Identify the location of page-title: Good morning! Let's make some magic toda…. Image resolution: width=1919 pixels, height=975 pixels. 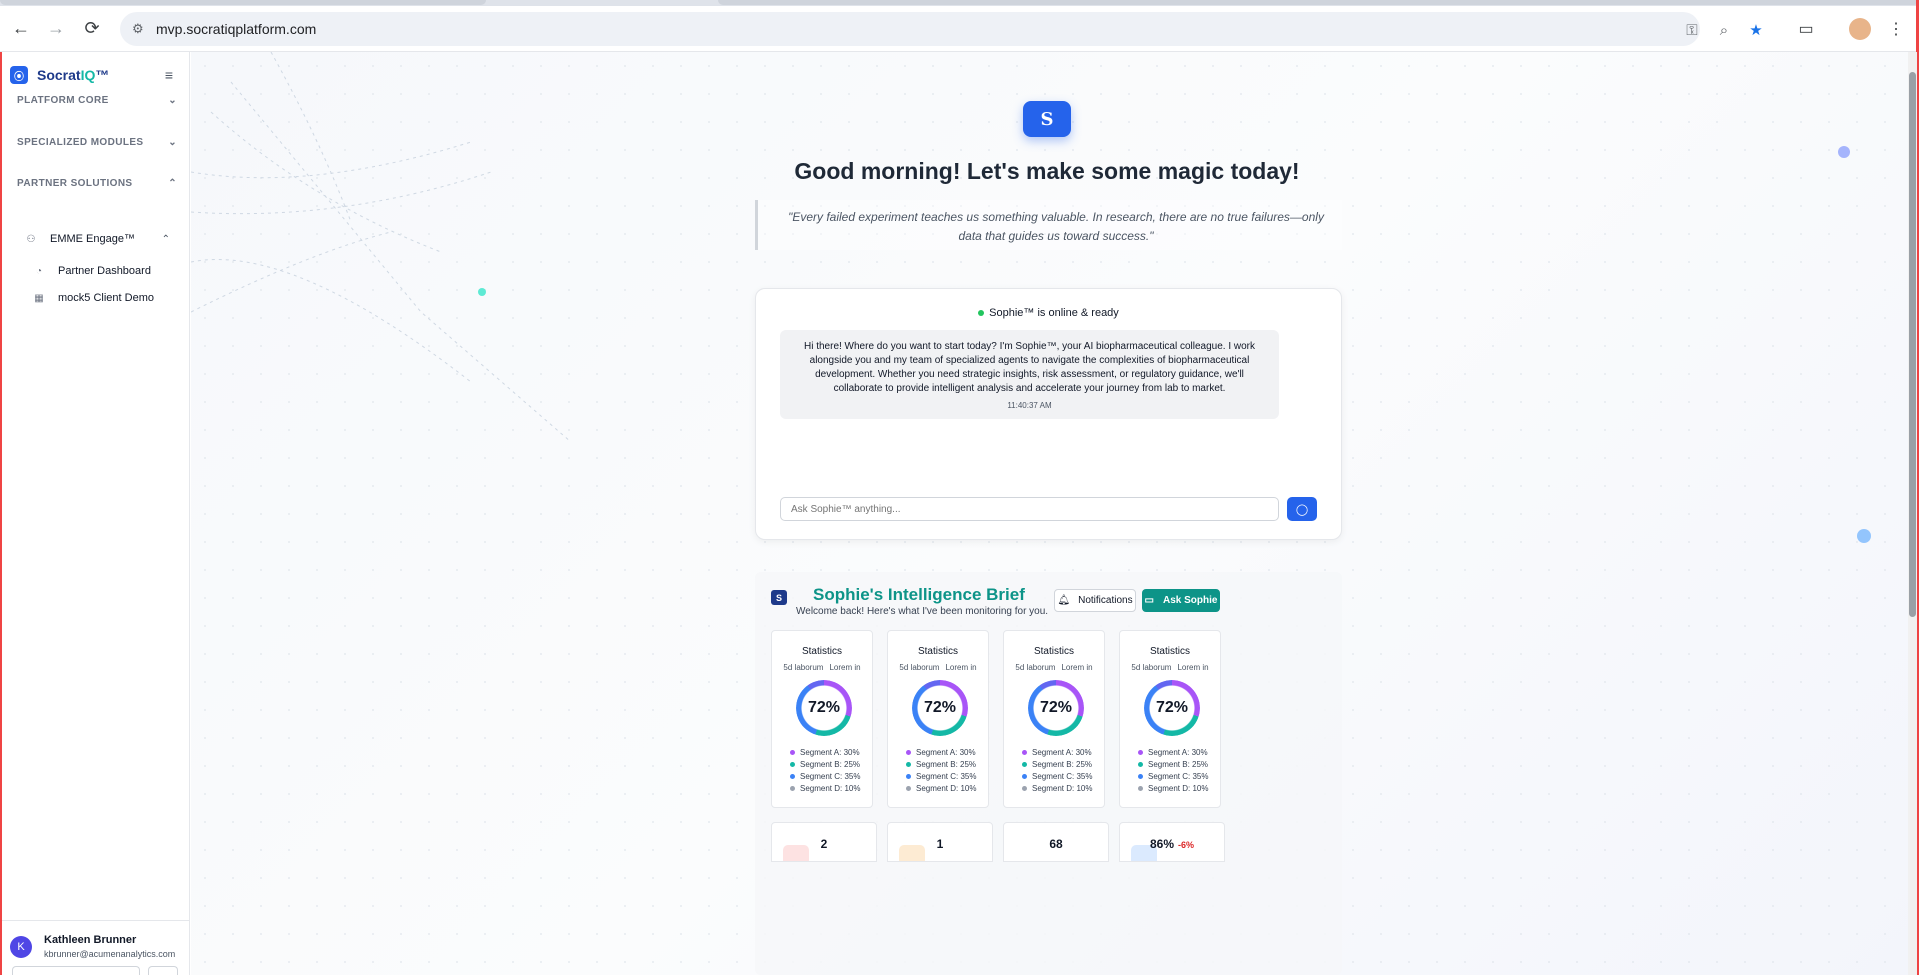
(1047, 171).